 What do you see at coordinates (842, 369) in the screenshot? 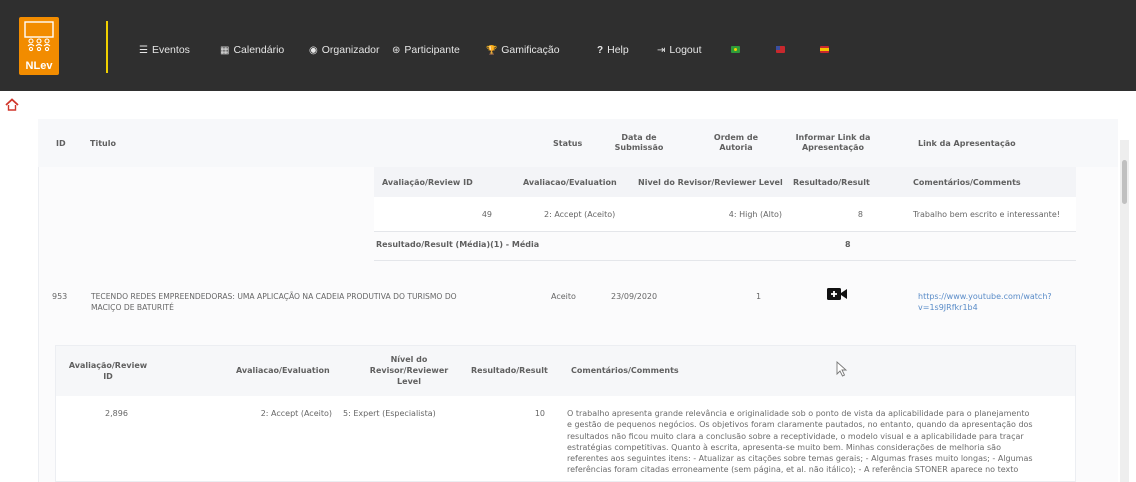
I see `mouse-cursor-icon` at bounding box center [842, 369].